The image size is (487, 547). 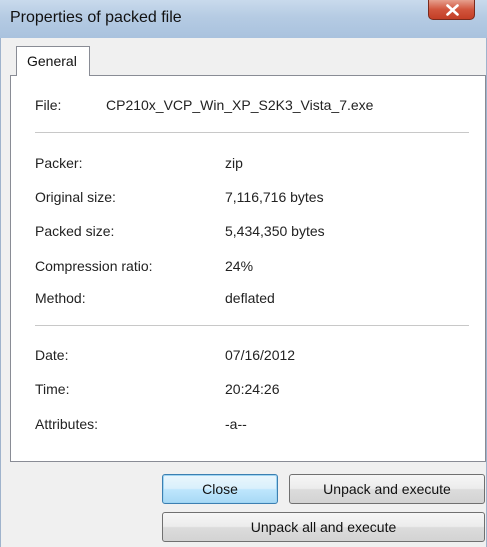 I want to click on tab-general: General, so click(x=53, y=61).